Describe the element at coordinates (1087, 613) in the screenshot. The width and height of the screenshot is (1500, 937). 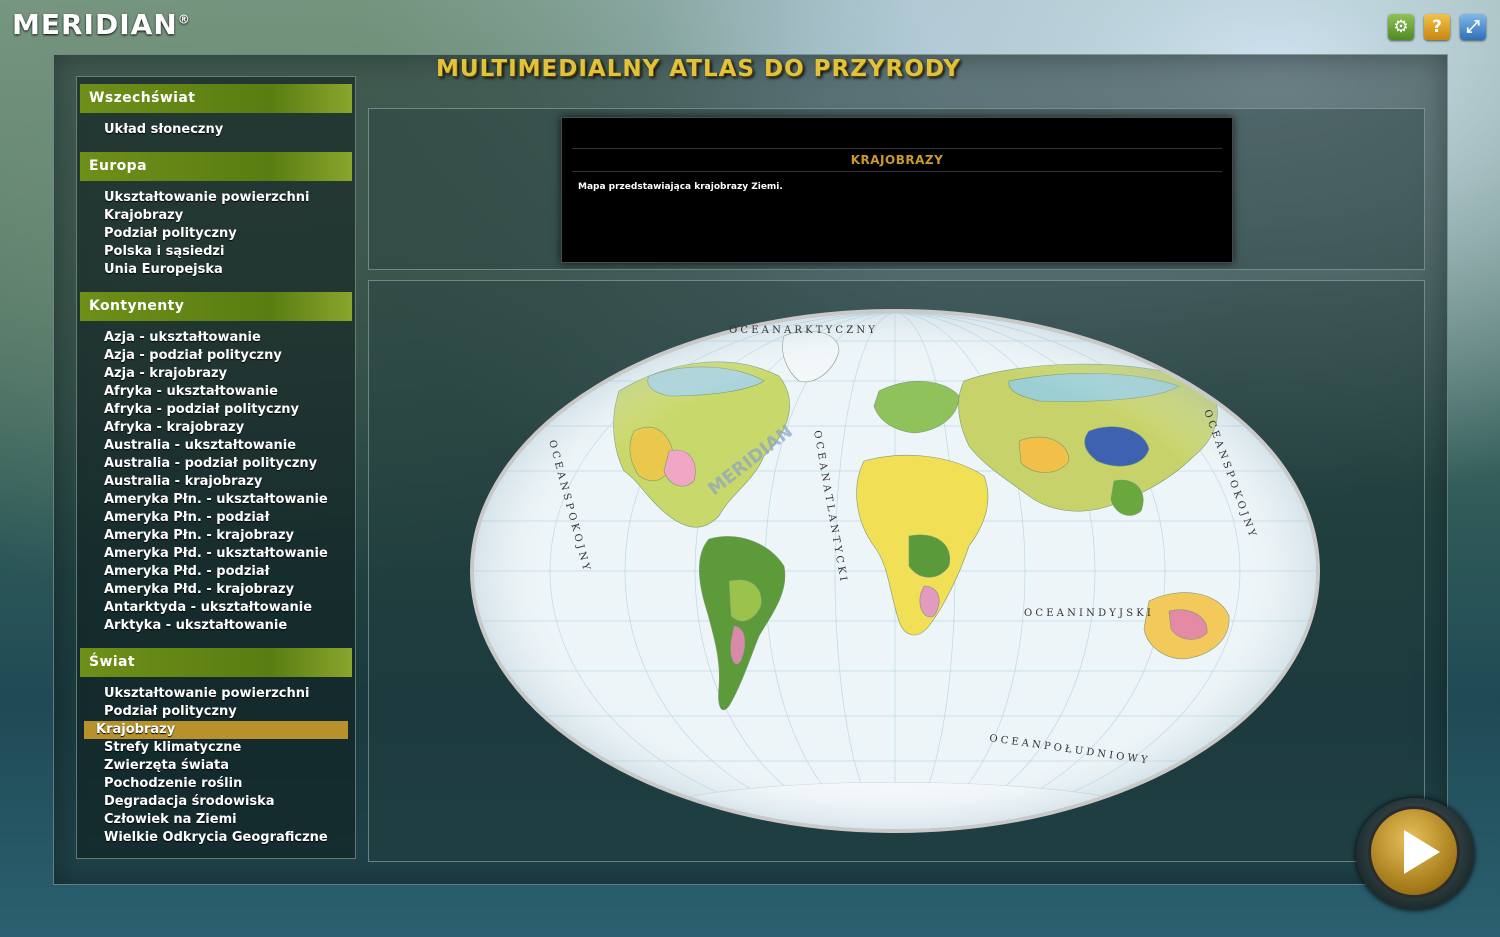
I see `indian-ocean-label: O C E A N I N D Y J S K I` at that location.